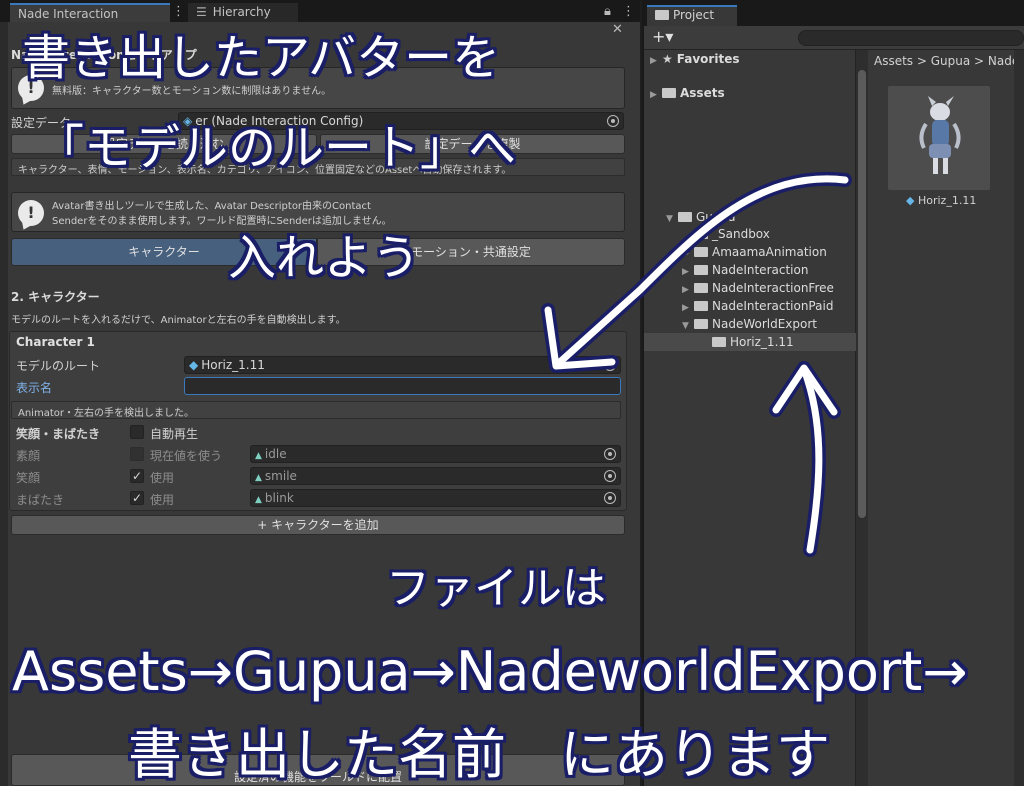 This screenshot has height=786, width=1024. I want to click on tree-label: NadeWorldExport, so click(764, 324).